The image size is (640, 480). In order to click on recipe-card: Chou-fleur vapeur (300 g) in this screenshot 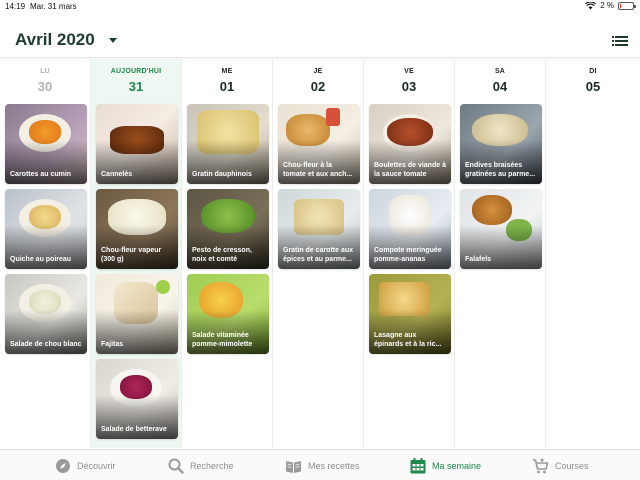, I will do `click(137, 229)`.